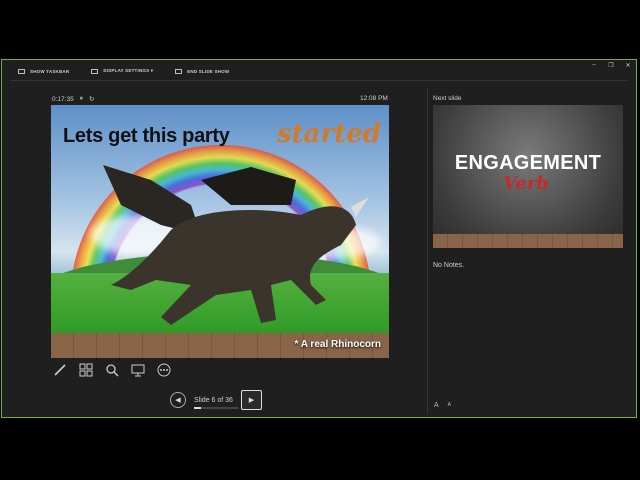 Image resolution: width=640 pixels, height=480 pixels. Describe the element at coordinates (528, 241) in the screenshot. I see `next-slide-floor` at that location.